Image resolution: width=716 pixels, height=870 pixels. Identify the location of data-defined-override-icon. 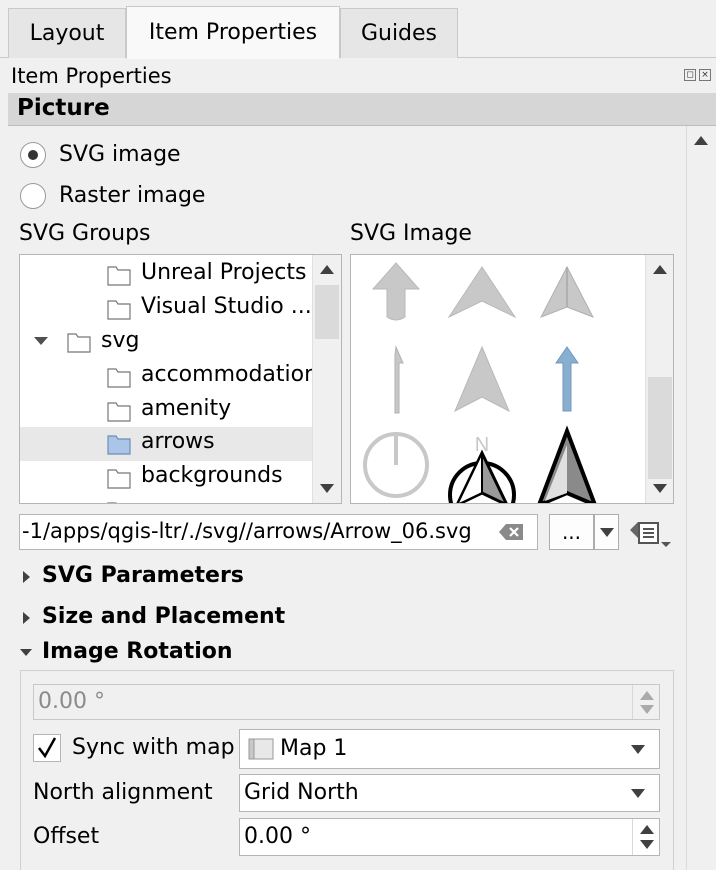
(651, 534).